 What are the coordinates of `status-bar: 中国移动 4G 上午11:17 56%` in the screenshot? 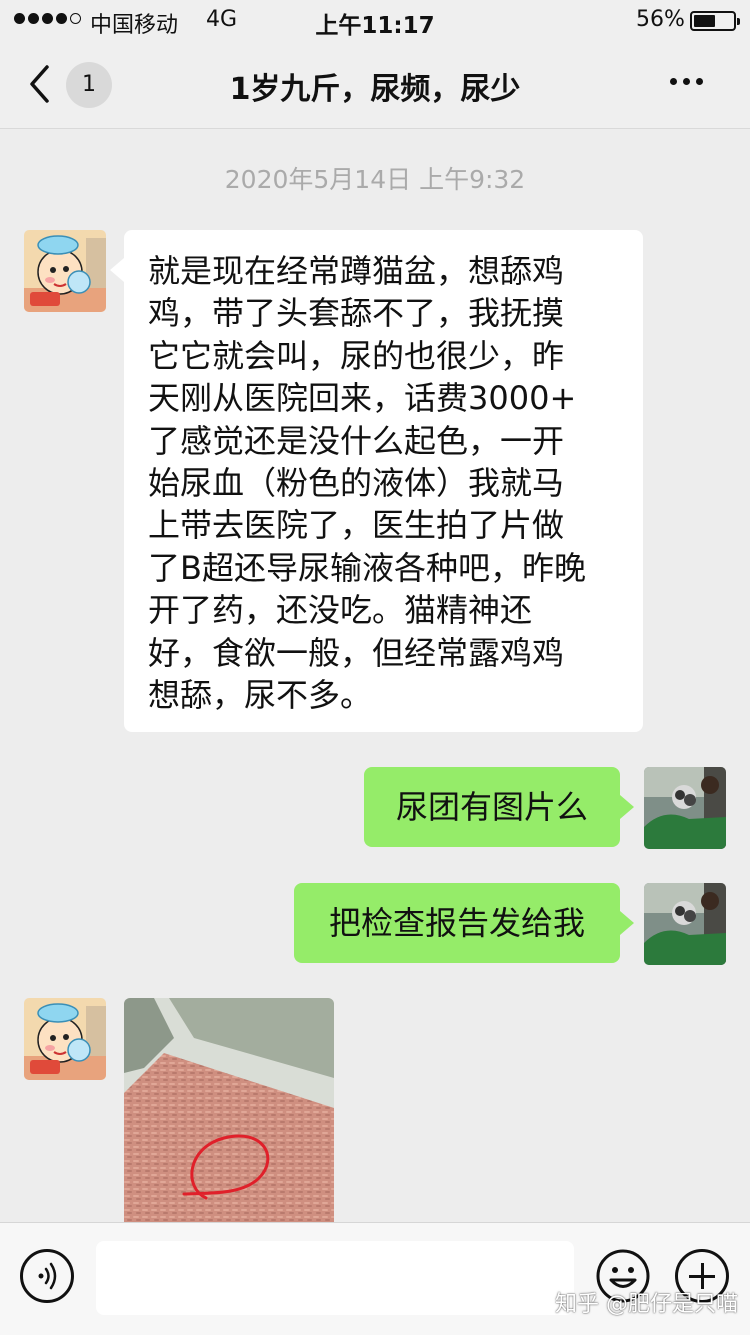 It's located at (375, 20).